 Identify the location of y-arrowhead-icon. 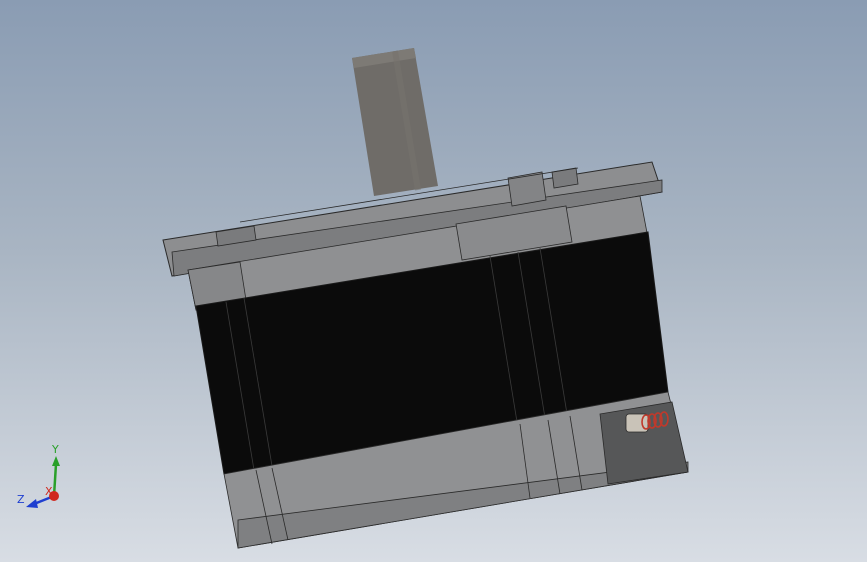
(56, 461).